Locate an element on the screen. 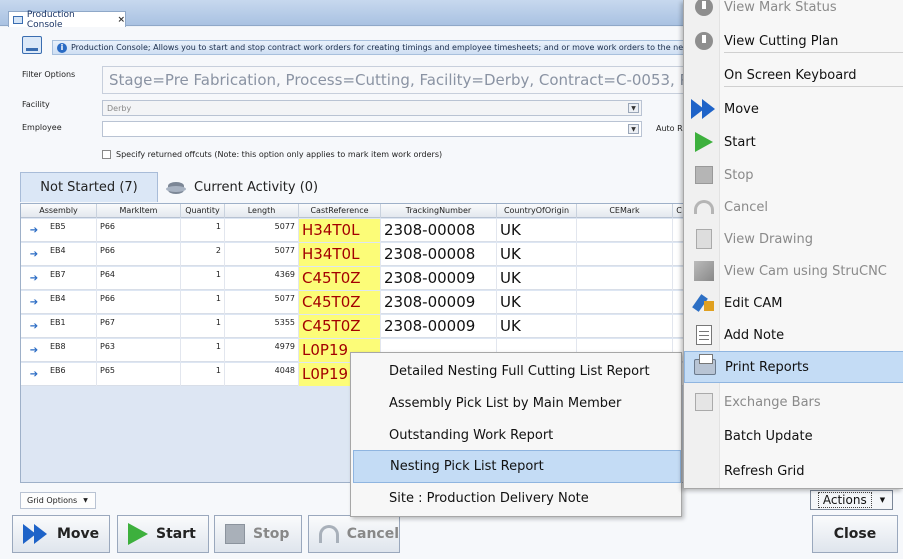 The width and height of the screenshot is (903, 559). table-row: ➔ EB5 P66 1 5077 H34T0L 2308-00008 UK is located at coordinates (352, 230).